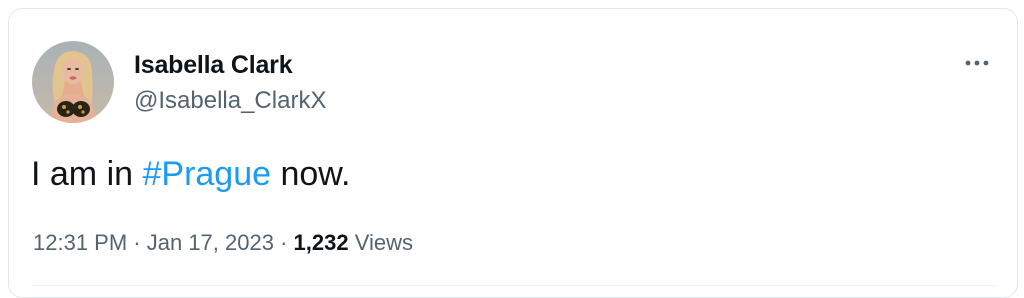 The image size is (1024, 298). I want to click on hashtag-link: #Prague, so click(206, 174).